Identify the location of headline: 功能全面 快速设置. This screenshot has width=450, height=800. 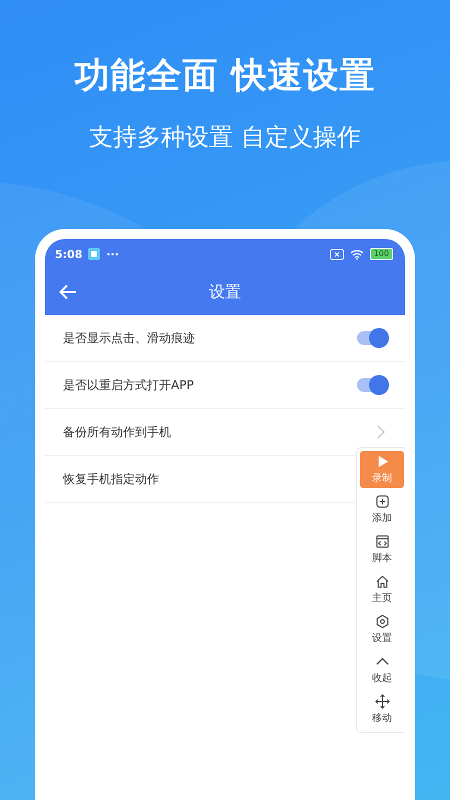
(225, 76).